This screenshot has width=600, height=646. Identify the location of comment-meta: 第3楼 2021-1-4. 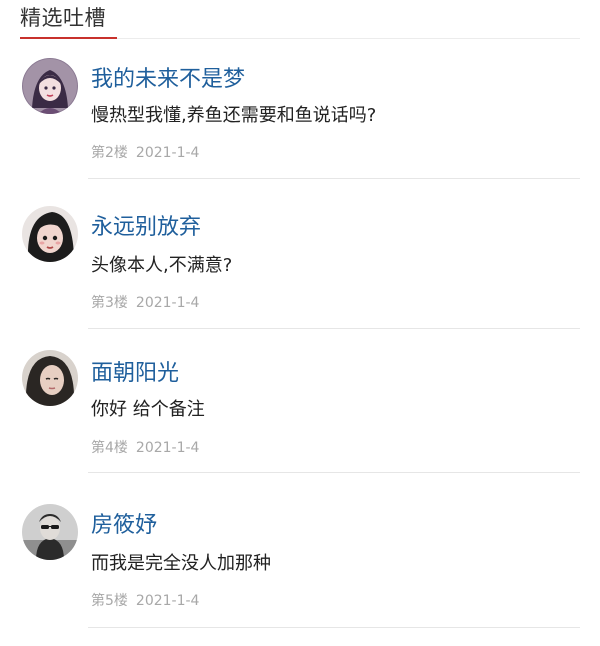
(145, 303).